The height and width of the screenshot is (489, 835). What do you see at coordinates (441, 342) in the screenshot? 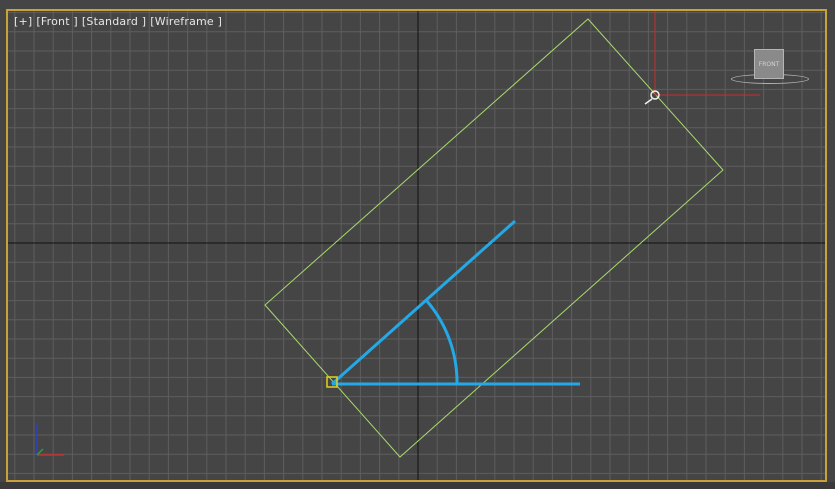
I see `angle-arc` at bounding box center [441, 342].